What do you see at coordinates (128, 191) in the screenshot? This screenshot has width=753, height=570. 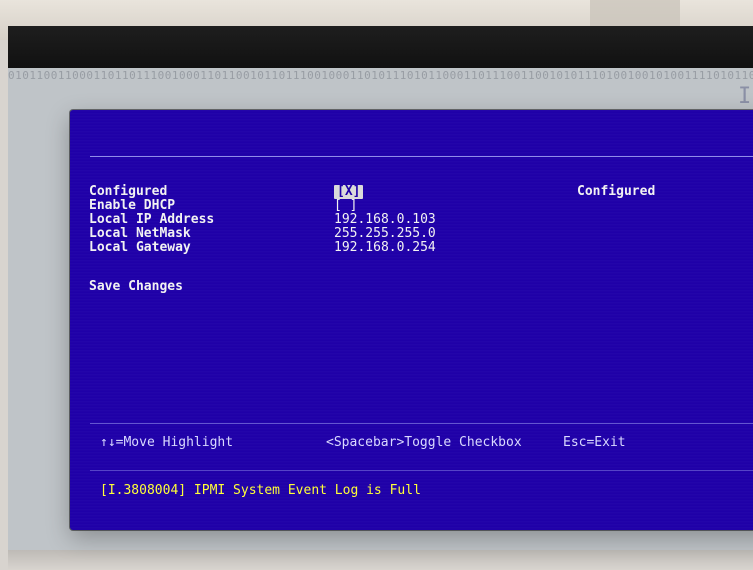 I see `configured-label: Configured` at bounding box center [128, 191].